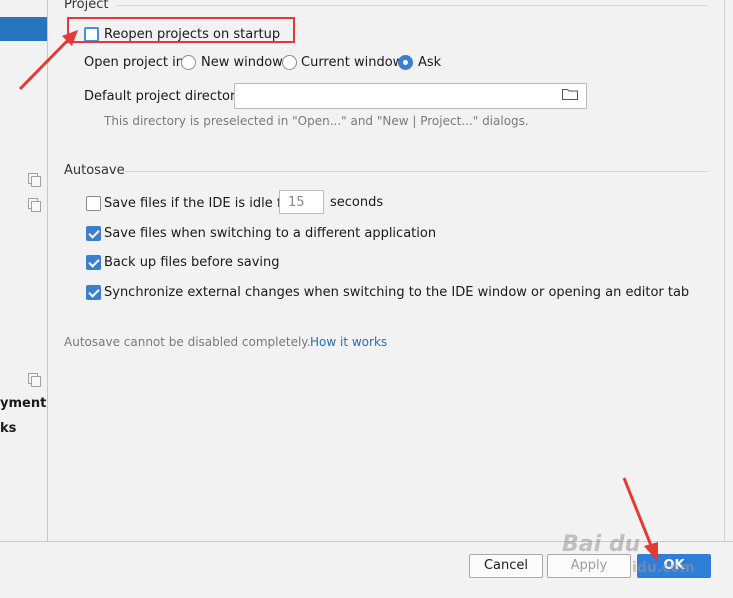  I want to click on arrow-to-reopen-icon, so click(48, 60).